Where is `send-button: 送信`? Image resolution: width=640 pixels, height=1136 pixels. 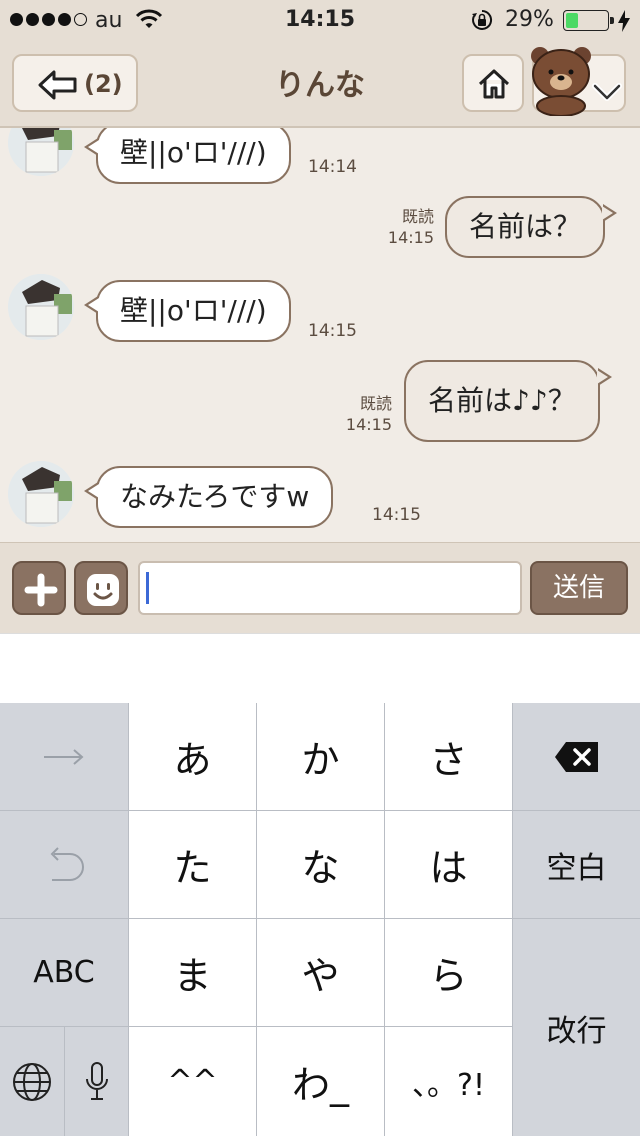
send-button: 送信 is located at coordinates (579, 588).